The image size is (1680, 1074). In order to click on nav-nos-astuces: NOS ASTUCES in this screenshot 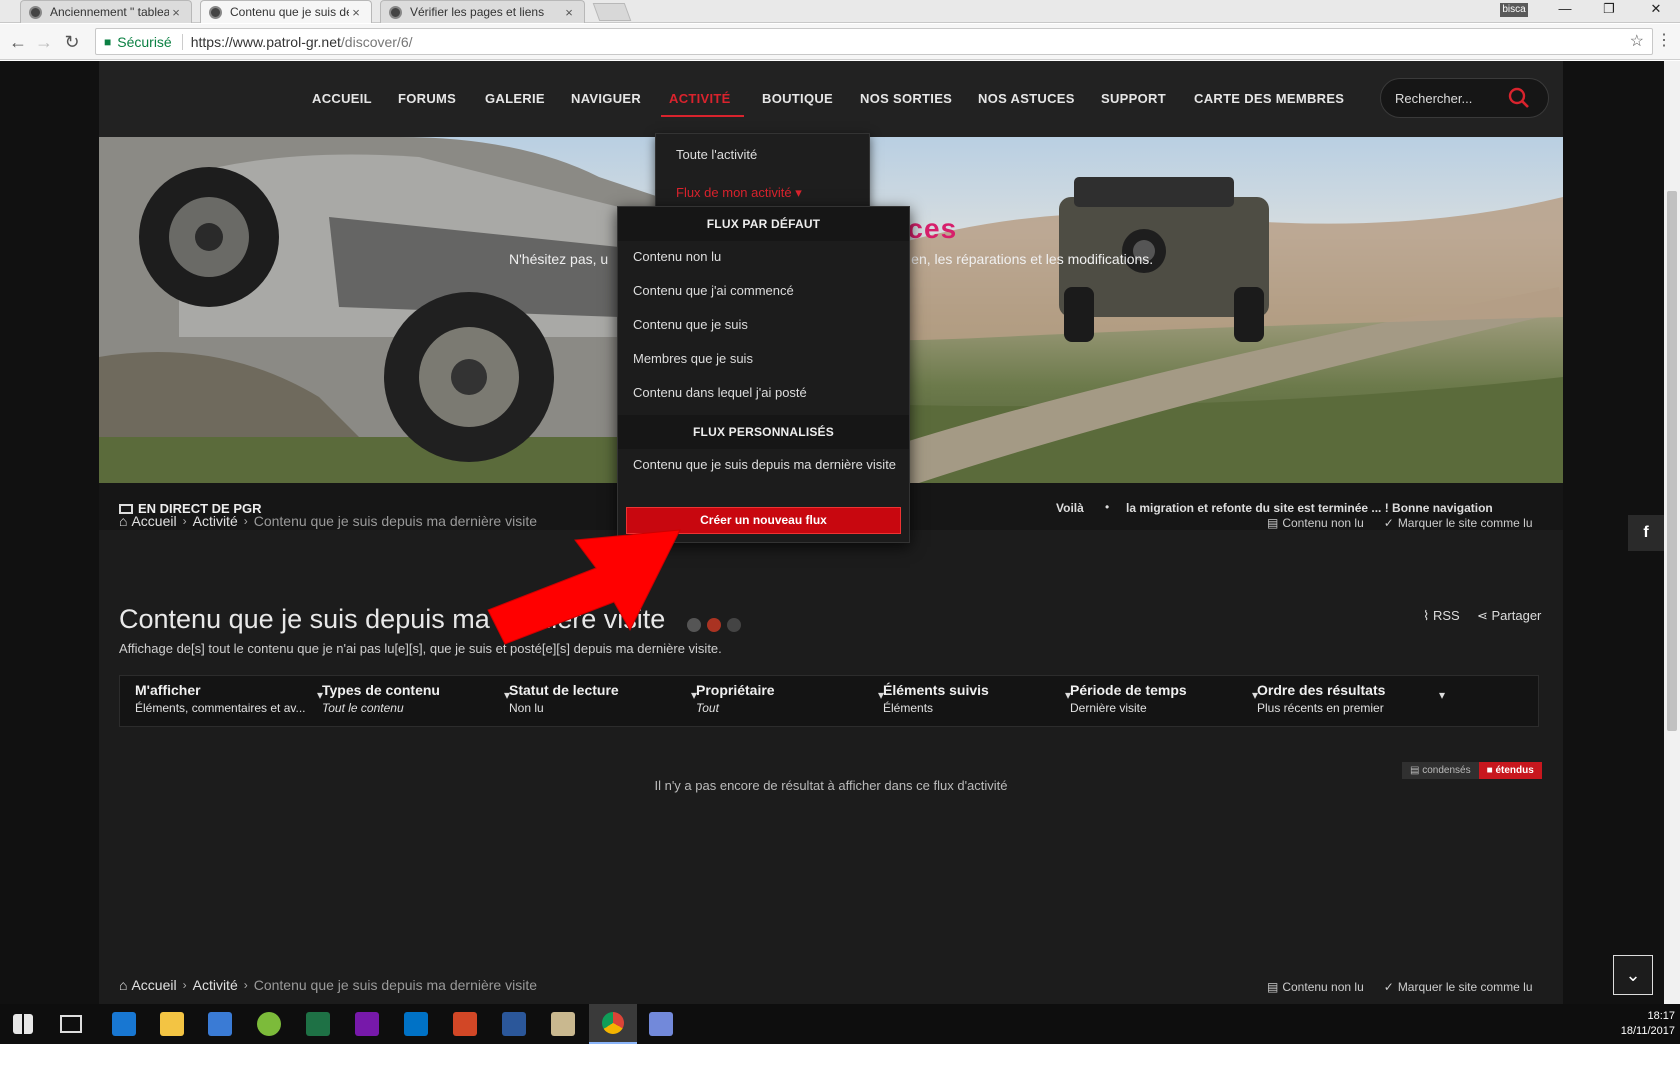, I will do `click(1026, 98)`.